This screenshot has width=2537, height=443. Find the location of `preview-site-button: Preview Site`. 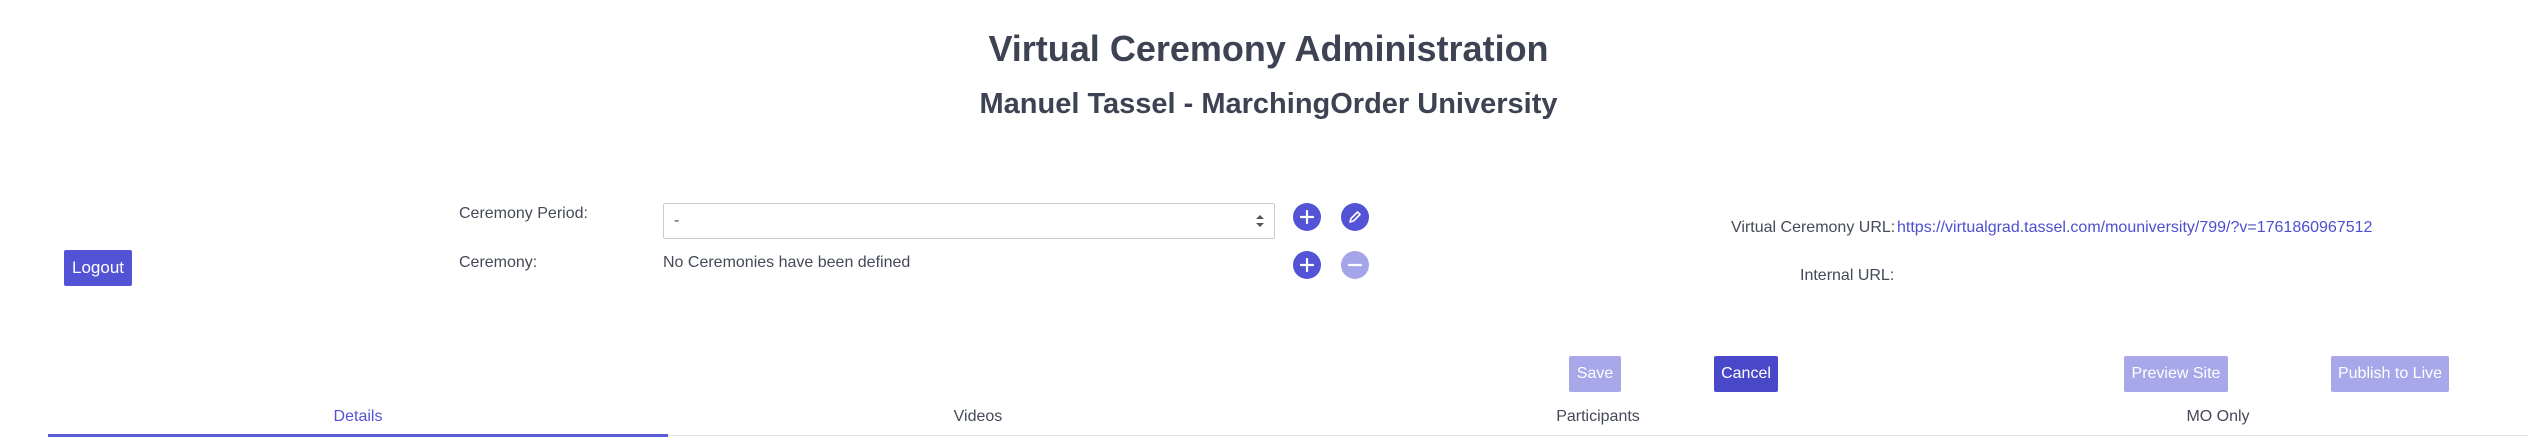

preview-site-button: Preview Site is located at coordinates (2176, 374).